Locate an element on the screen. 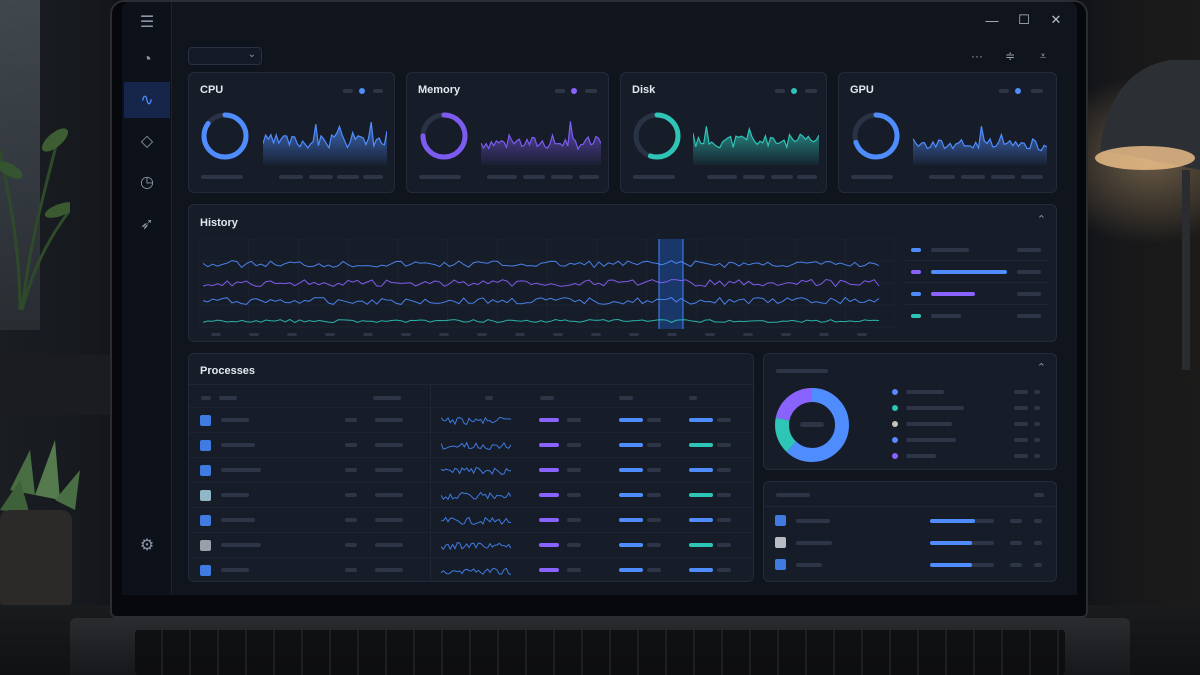  sparkline-area is located at coordinates (325, 143).